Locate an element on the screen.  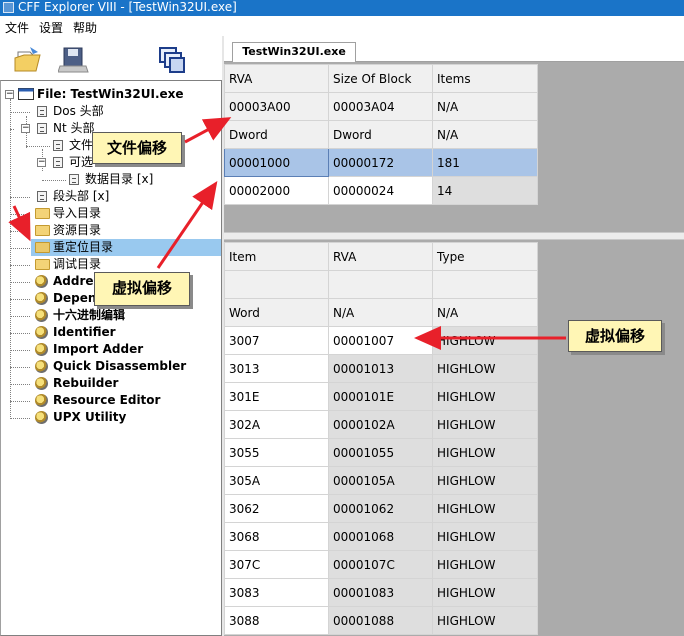
cell-item: 3068 is located at coordinates (276, 536).